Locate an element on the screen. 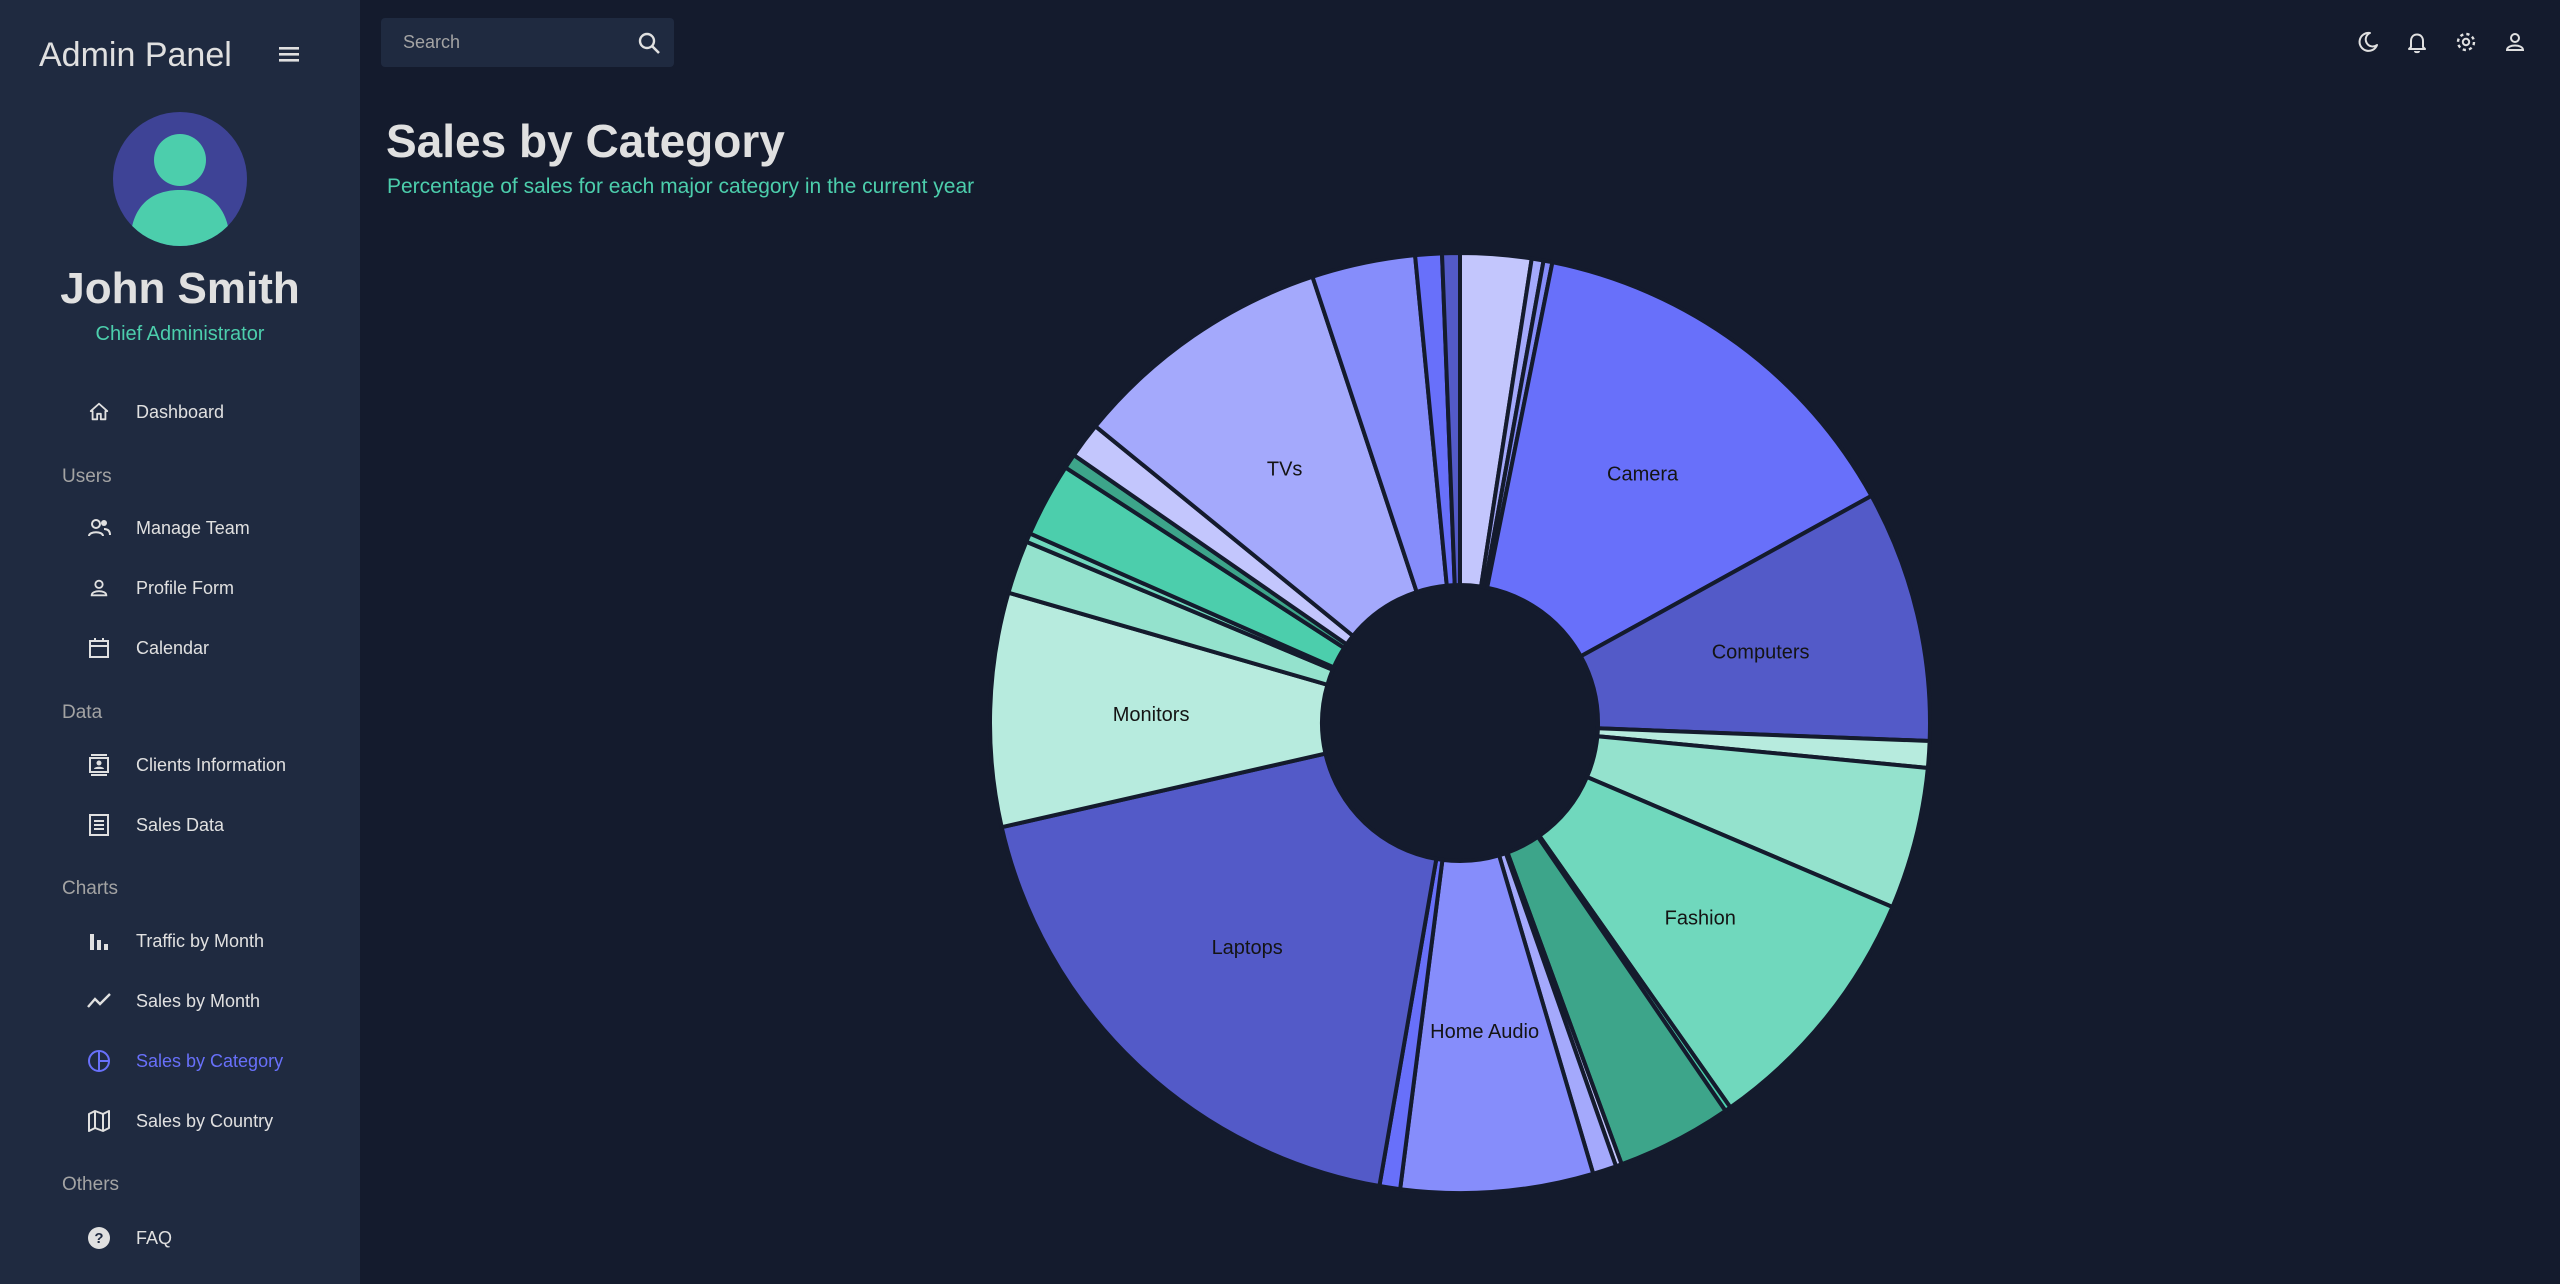  slice-label: Computers is located at coordinates (1761, 653).